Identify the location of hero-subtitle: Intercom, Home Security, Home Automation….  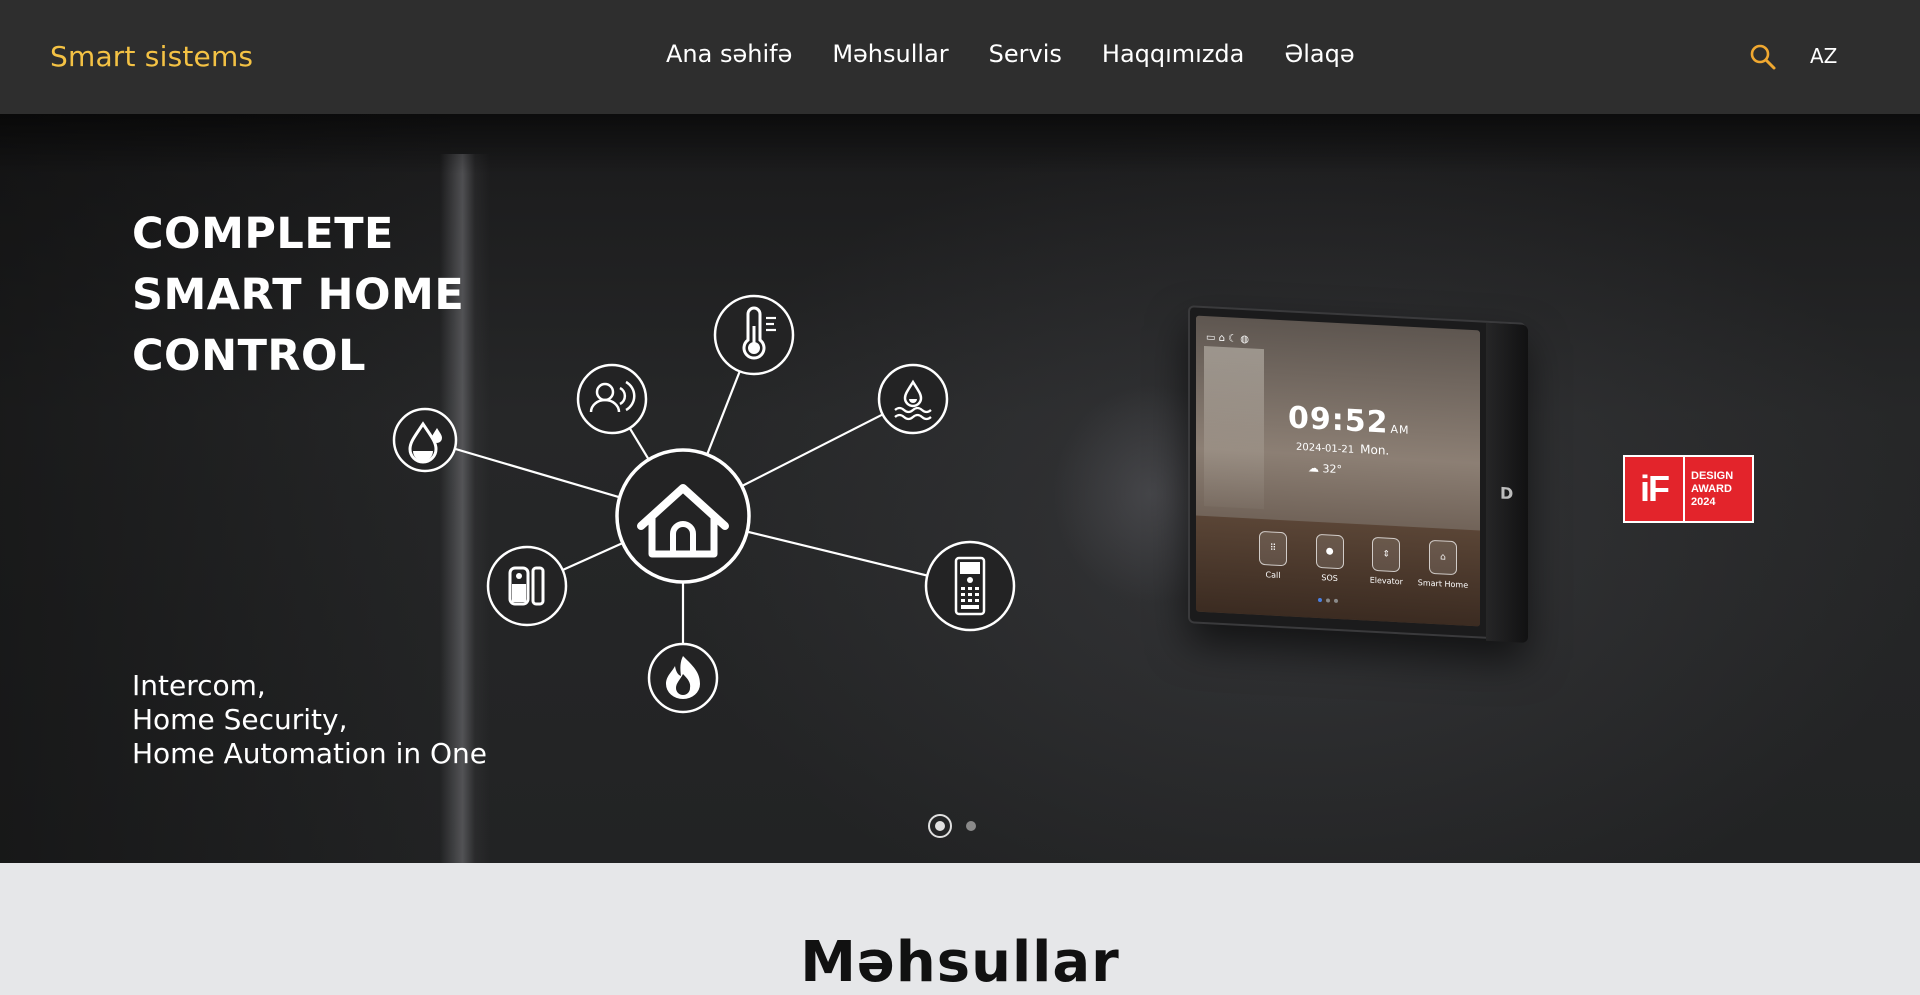
(309, 720).